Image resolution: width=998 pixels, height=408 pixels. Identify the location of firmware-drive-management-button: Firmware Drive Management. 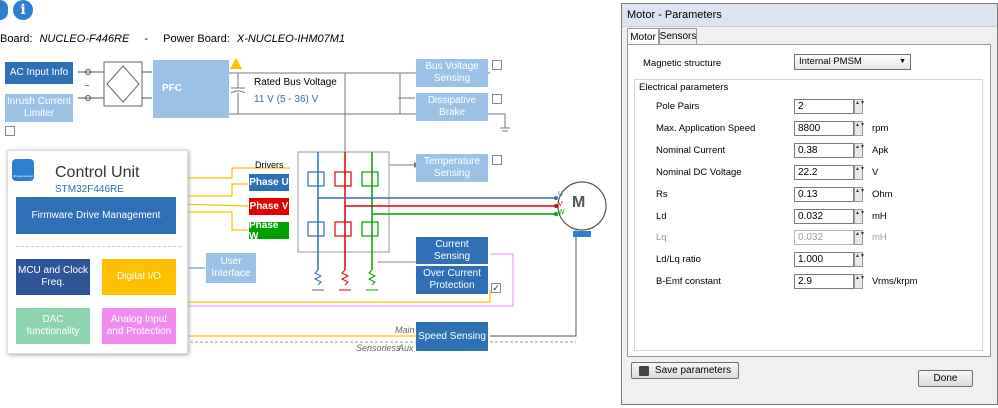
(96, 215).